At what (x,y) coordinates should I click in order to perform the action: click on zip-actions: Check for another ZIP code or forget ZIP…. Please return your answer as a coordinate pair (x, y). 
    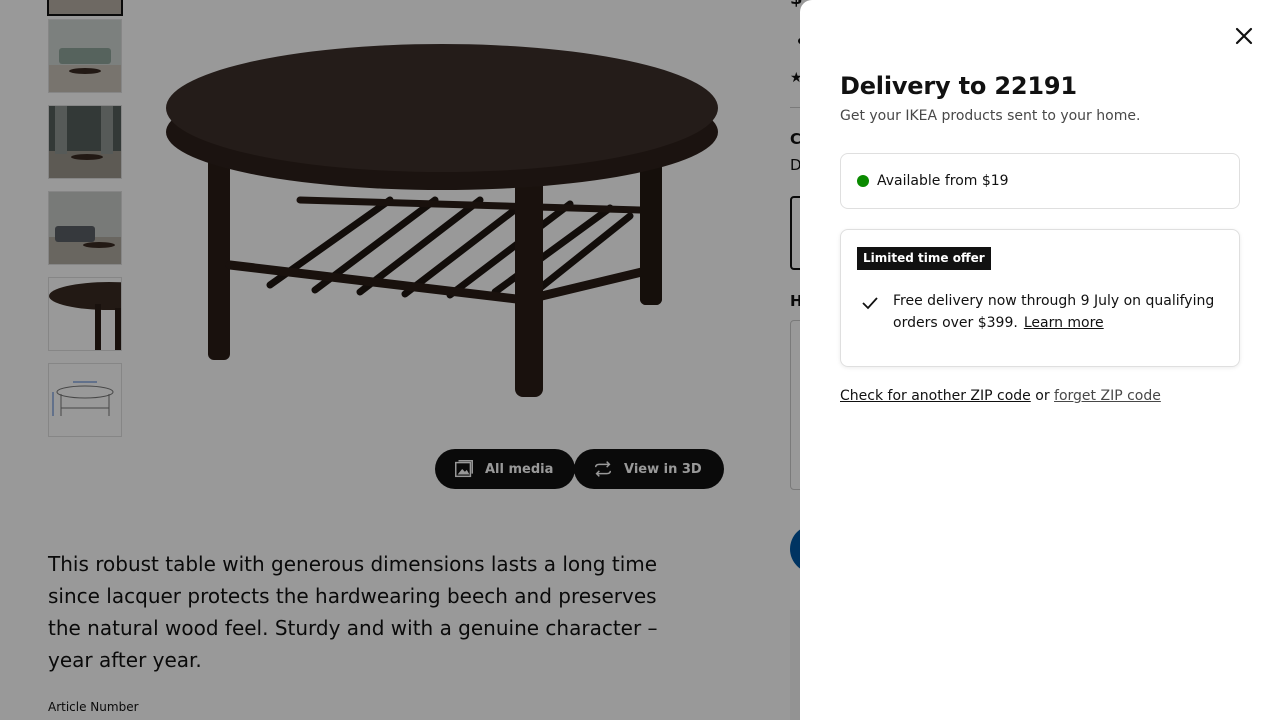
    Looking at the image, I should click on (1000, 396).